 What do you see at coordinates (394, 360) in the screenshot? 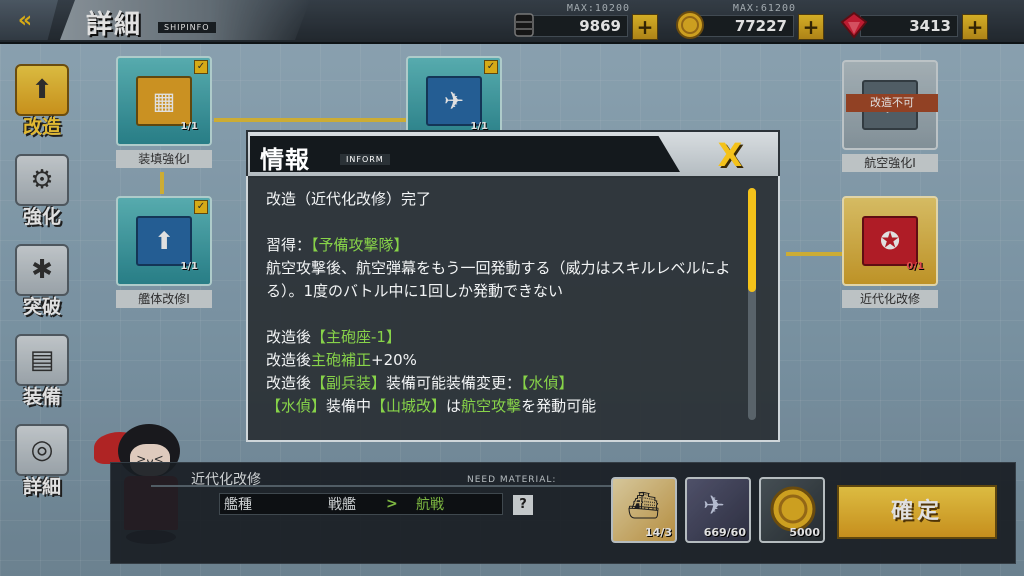
I see `info-text: +20%` at bounding box center [394, 360].